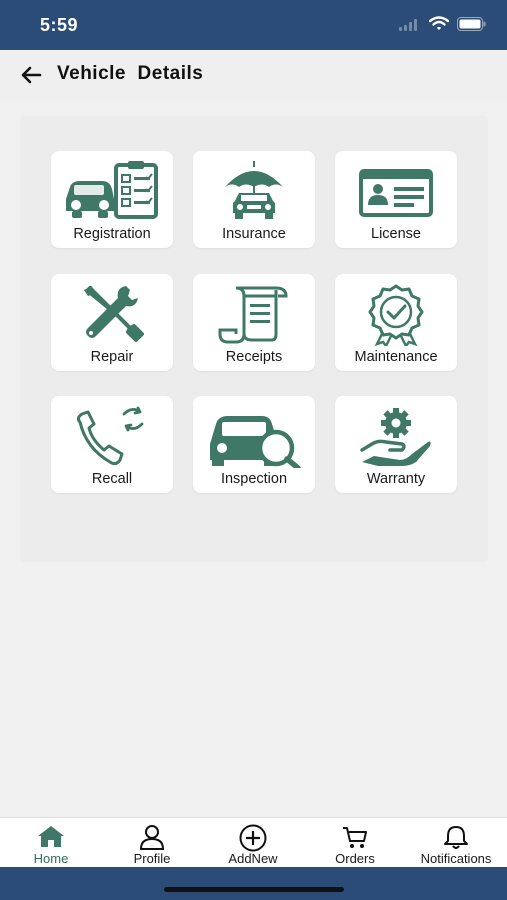  I want to click on car-umbrella-icon, so click(254, 190).